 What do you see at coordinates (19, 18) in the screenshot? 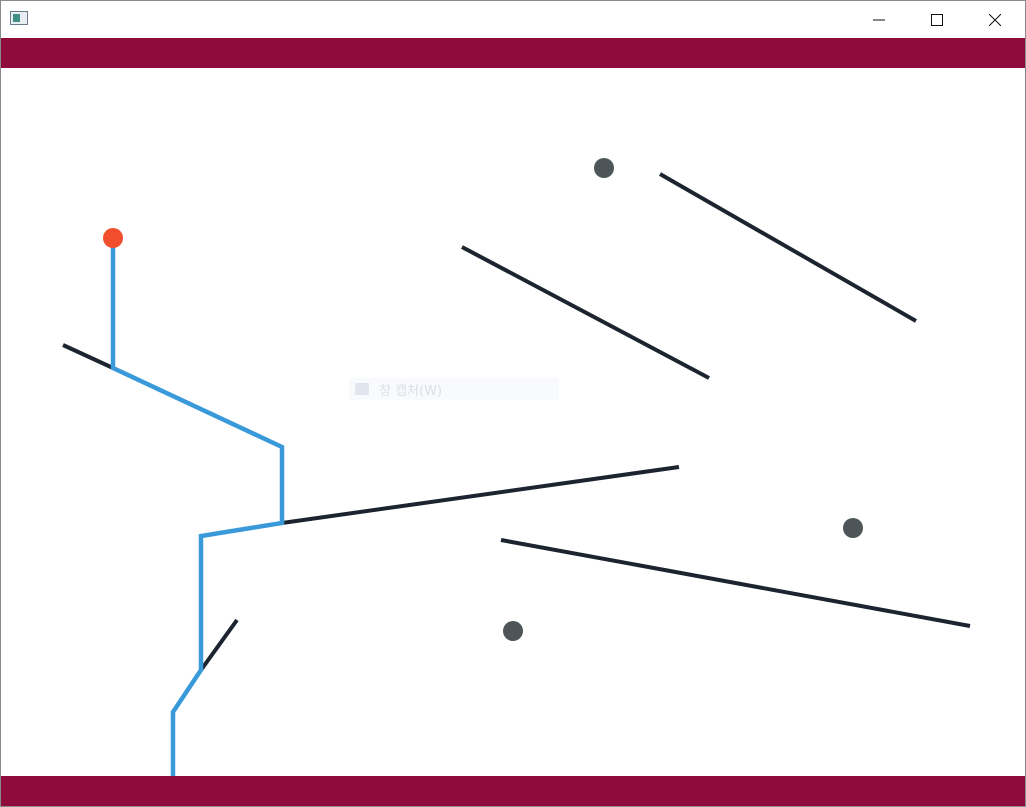
I see `app-window-icon` at bounding box center [19, 18].